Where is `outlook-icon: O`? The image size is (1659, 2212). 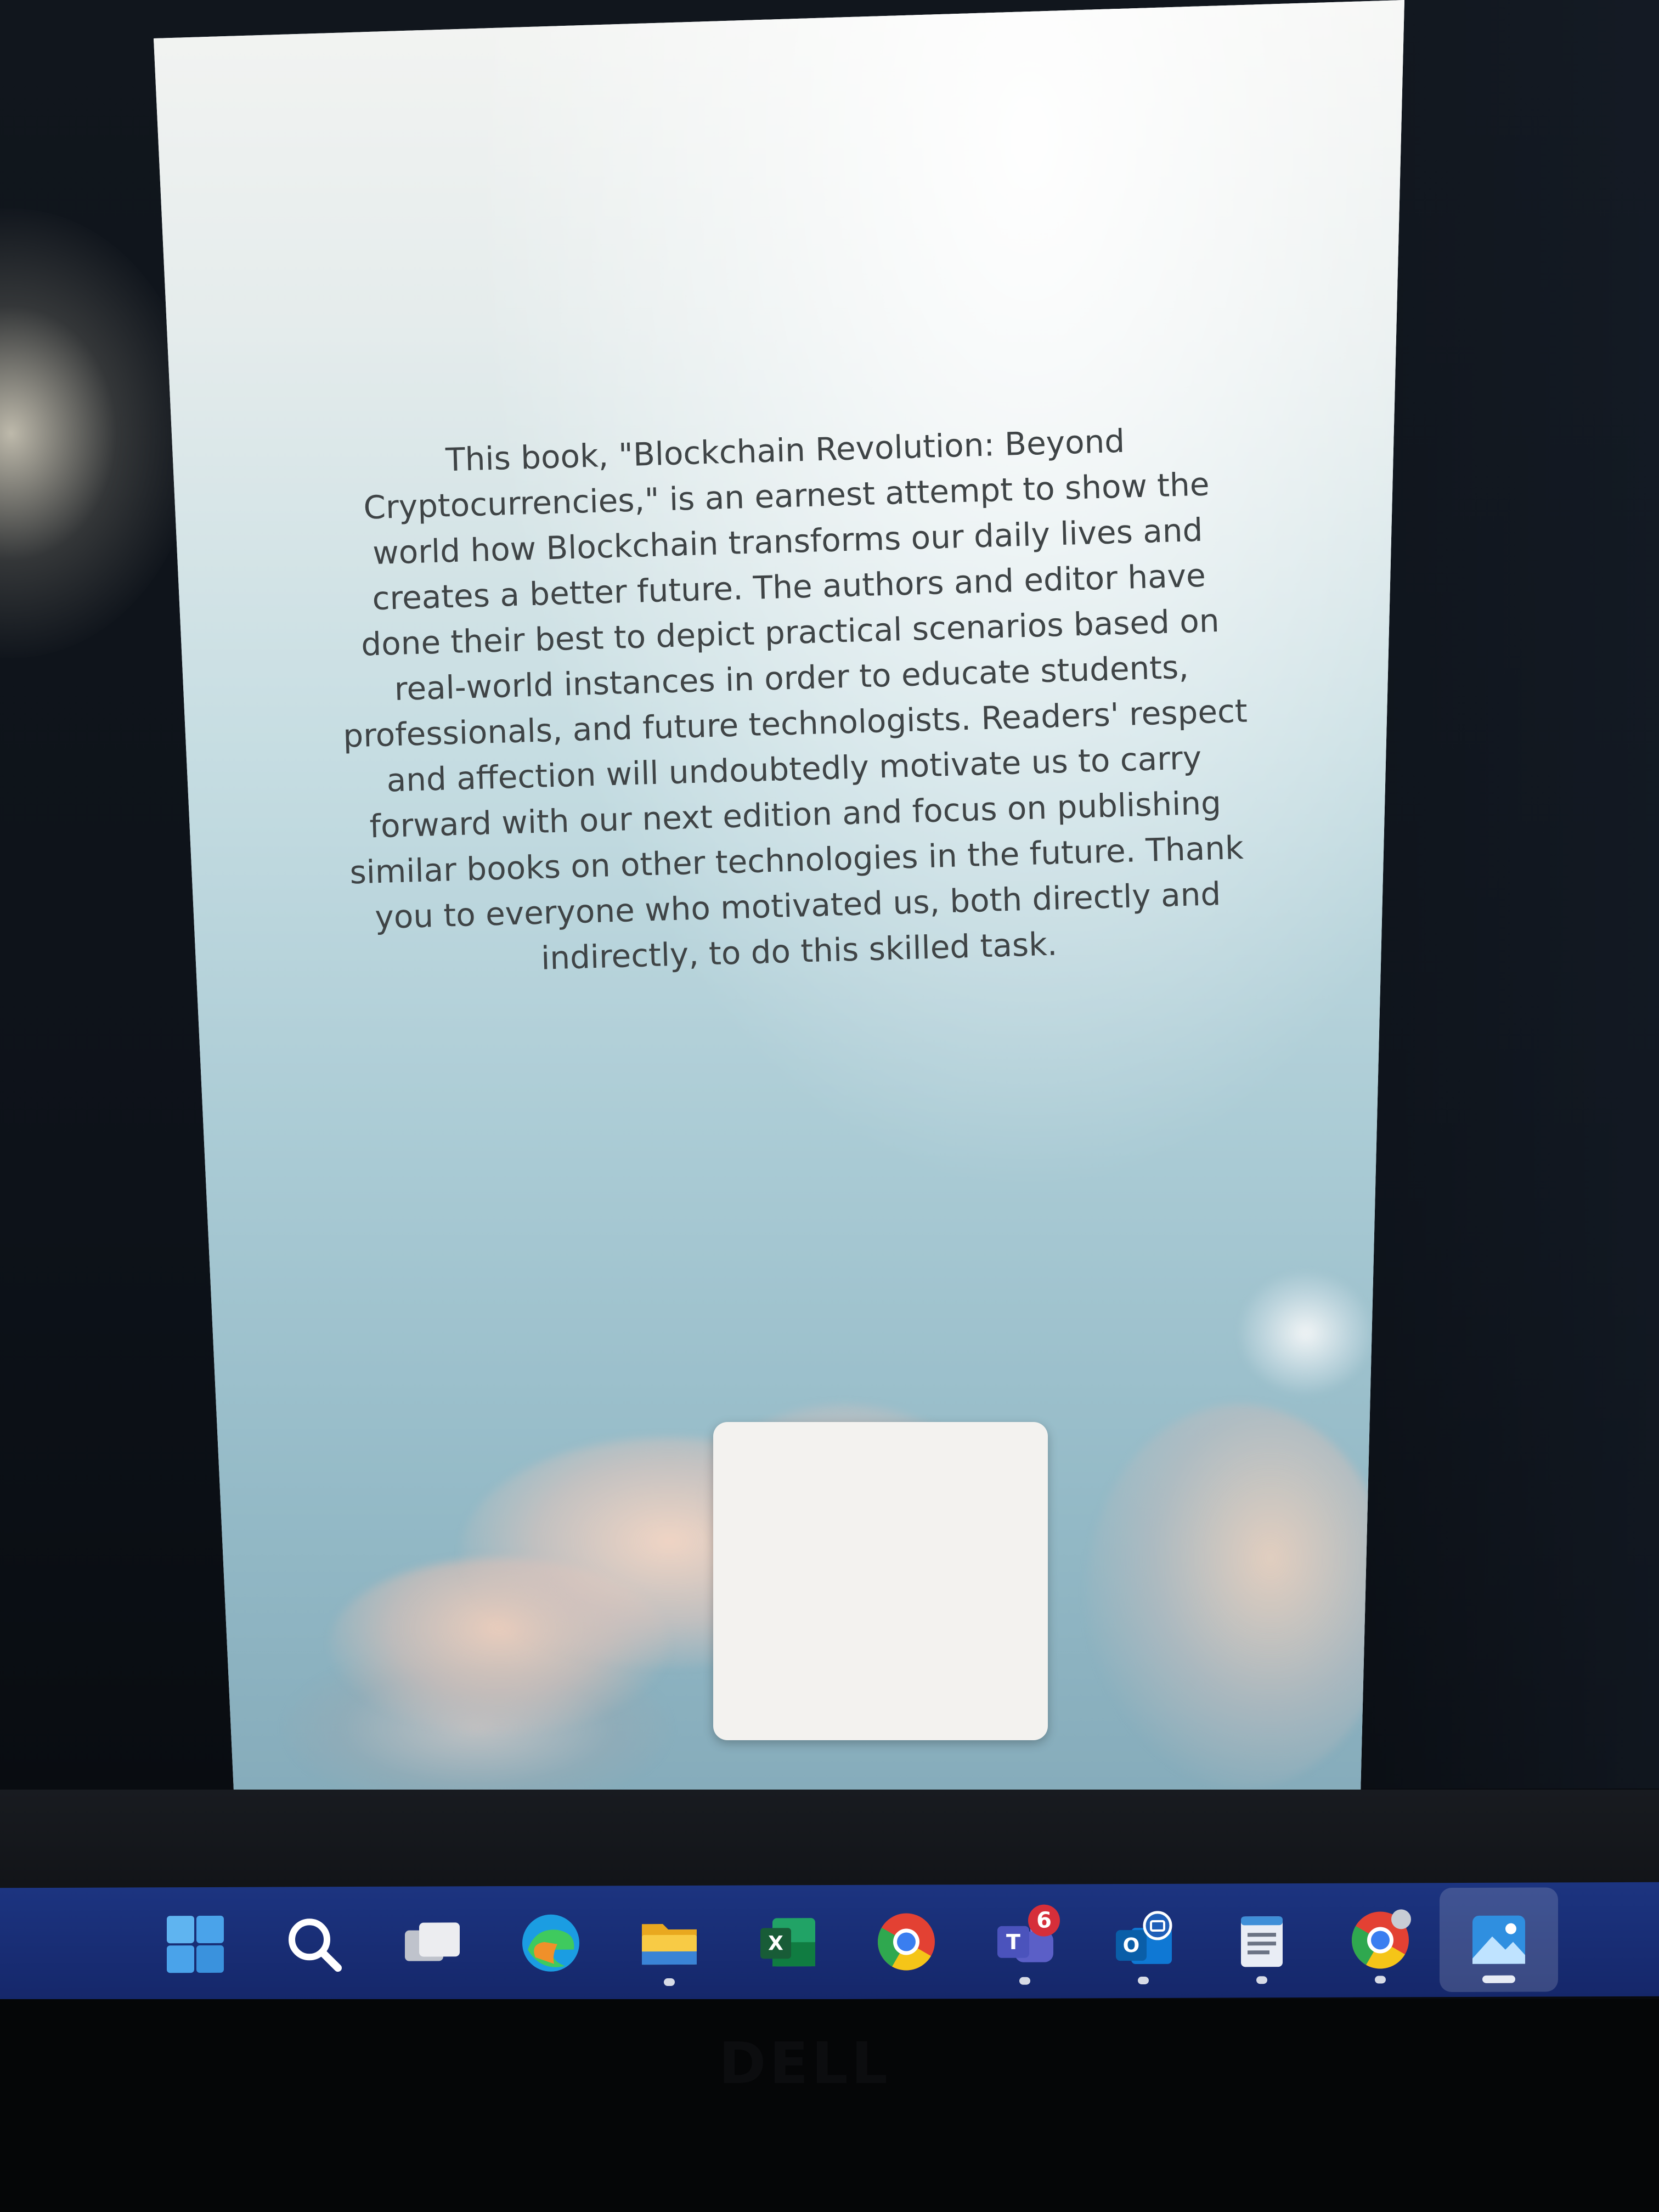
outlook-icon: O is located at coordinates (1143, 1941).